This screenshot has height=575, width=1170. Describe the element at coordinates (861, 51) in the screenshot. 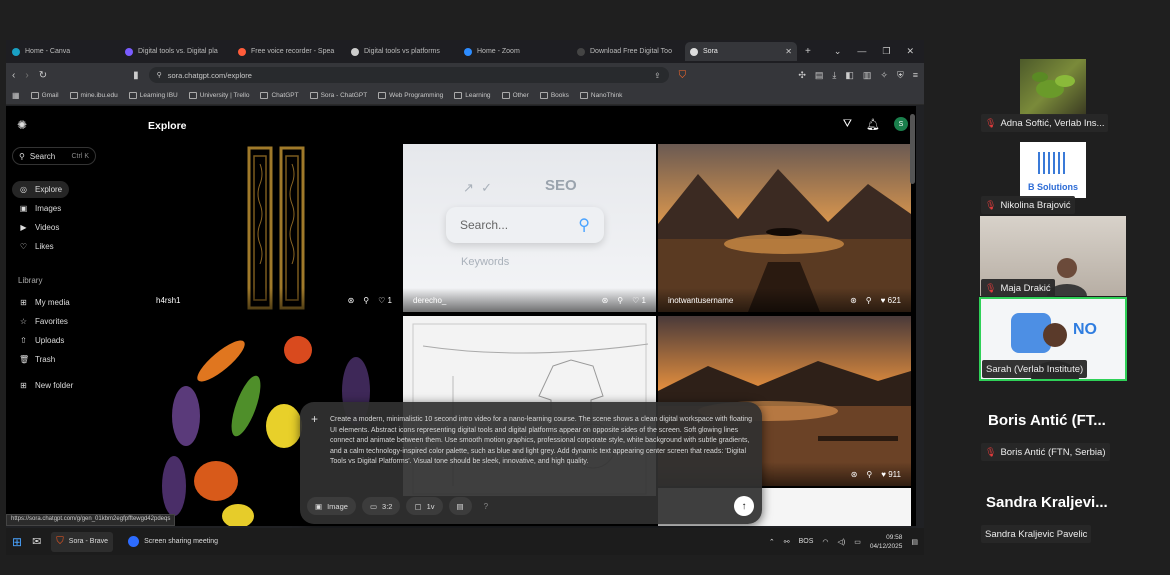

I see `minimize-icon: —` at that location.